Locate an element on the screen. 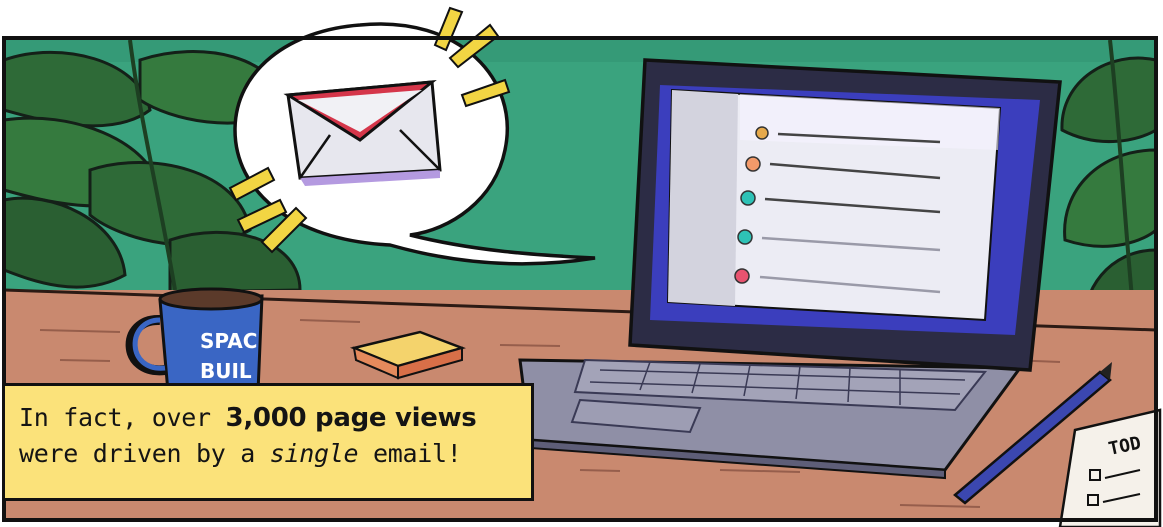 The width and height of the screenshot is (1163, 527). caption-highlight-page-views: 3,000 page views is located at coordinates (351, 418).